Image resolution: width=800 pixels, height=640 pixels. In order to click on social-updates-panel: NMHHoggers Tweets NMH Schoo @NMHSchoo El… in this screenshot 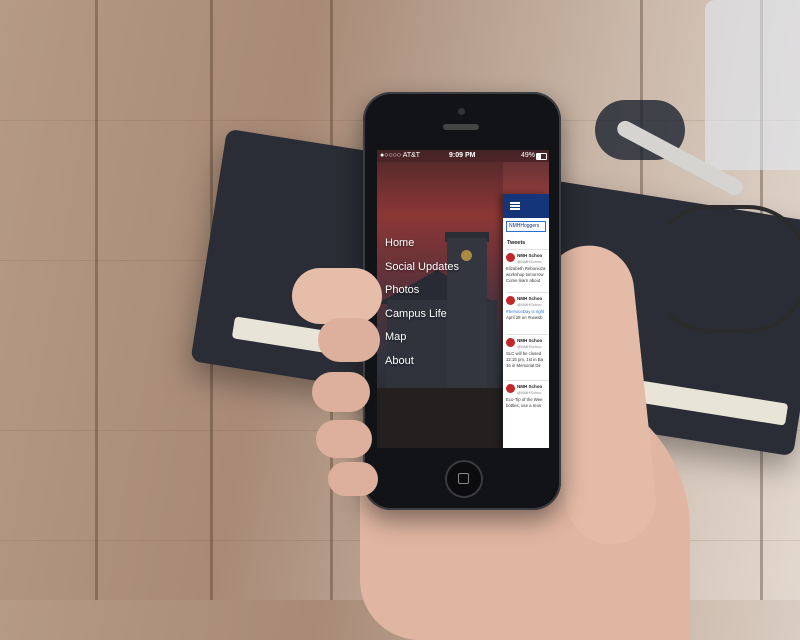, I will do `click(526, 321)`.